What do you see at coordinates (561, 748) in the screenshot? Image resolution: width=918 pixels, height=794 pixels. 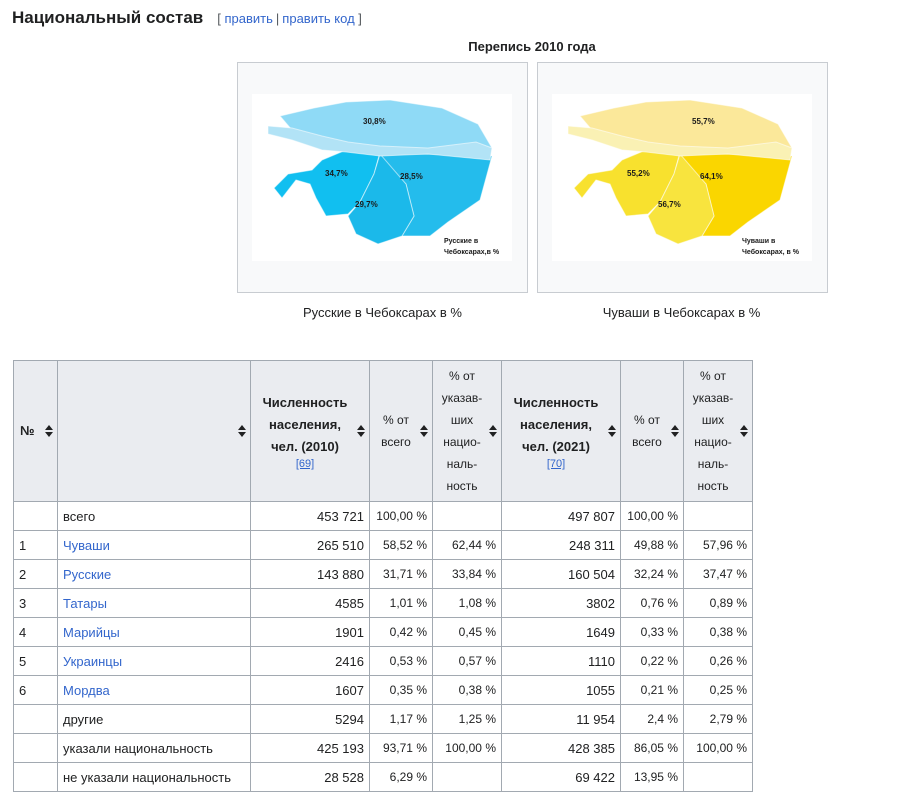 I see `population-2021: 428 385` at bounding box center [561, 748].